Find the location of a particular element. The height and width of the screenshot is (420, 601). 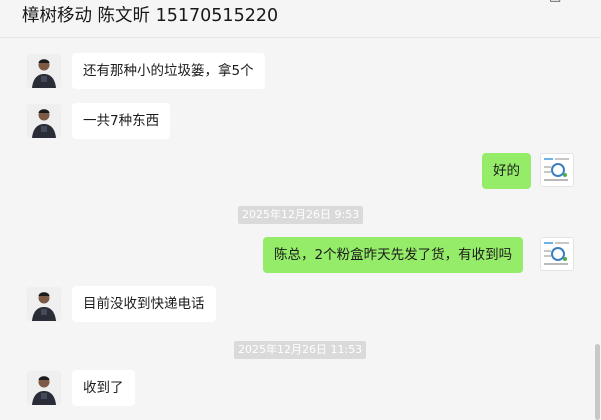

maximize-icon: □ is located at coordinates (555, 2).